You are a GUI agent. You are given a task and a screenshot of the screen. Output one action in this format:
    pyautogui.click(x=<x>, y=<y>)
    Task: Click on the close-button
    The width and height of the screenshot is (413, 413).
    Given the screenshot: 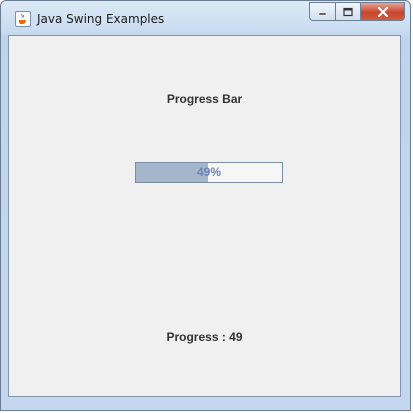 What is the action you would take?
    pyautogui.click(x=383, y=11)
    